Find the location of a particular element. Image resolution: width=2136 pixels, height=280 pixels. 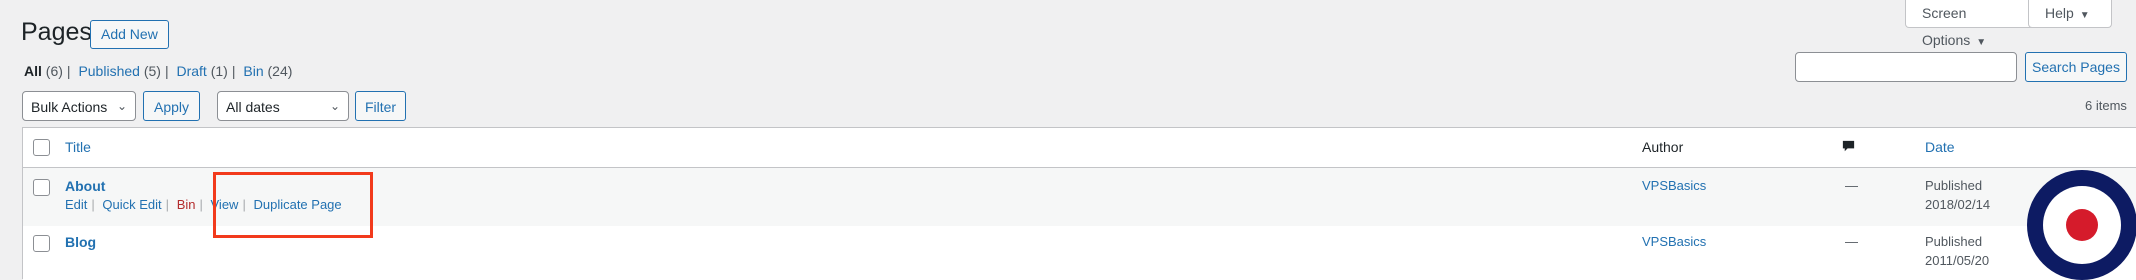

quick-edit-link: Quick Edit is located at coordinates (131, 204).